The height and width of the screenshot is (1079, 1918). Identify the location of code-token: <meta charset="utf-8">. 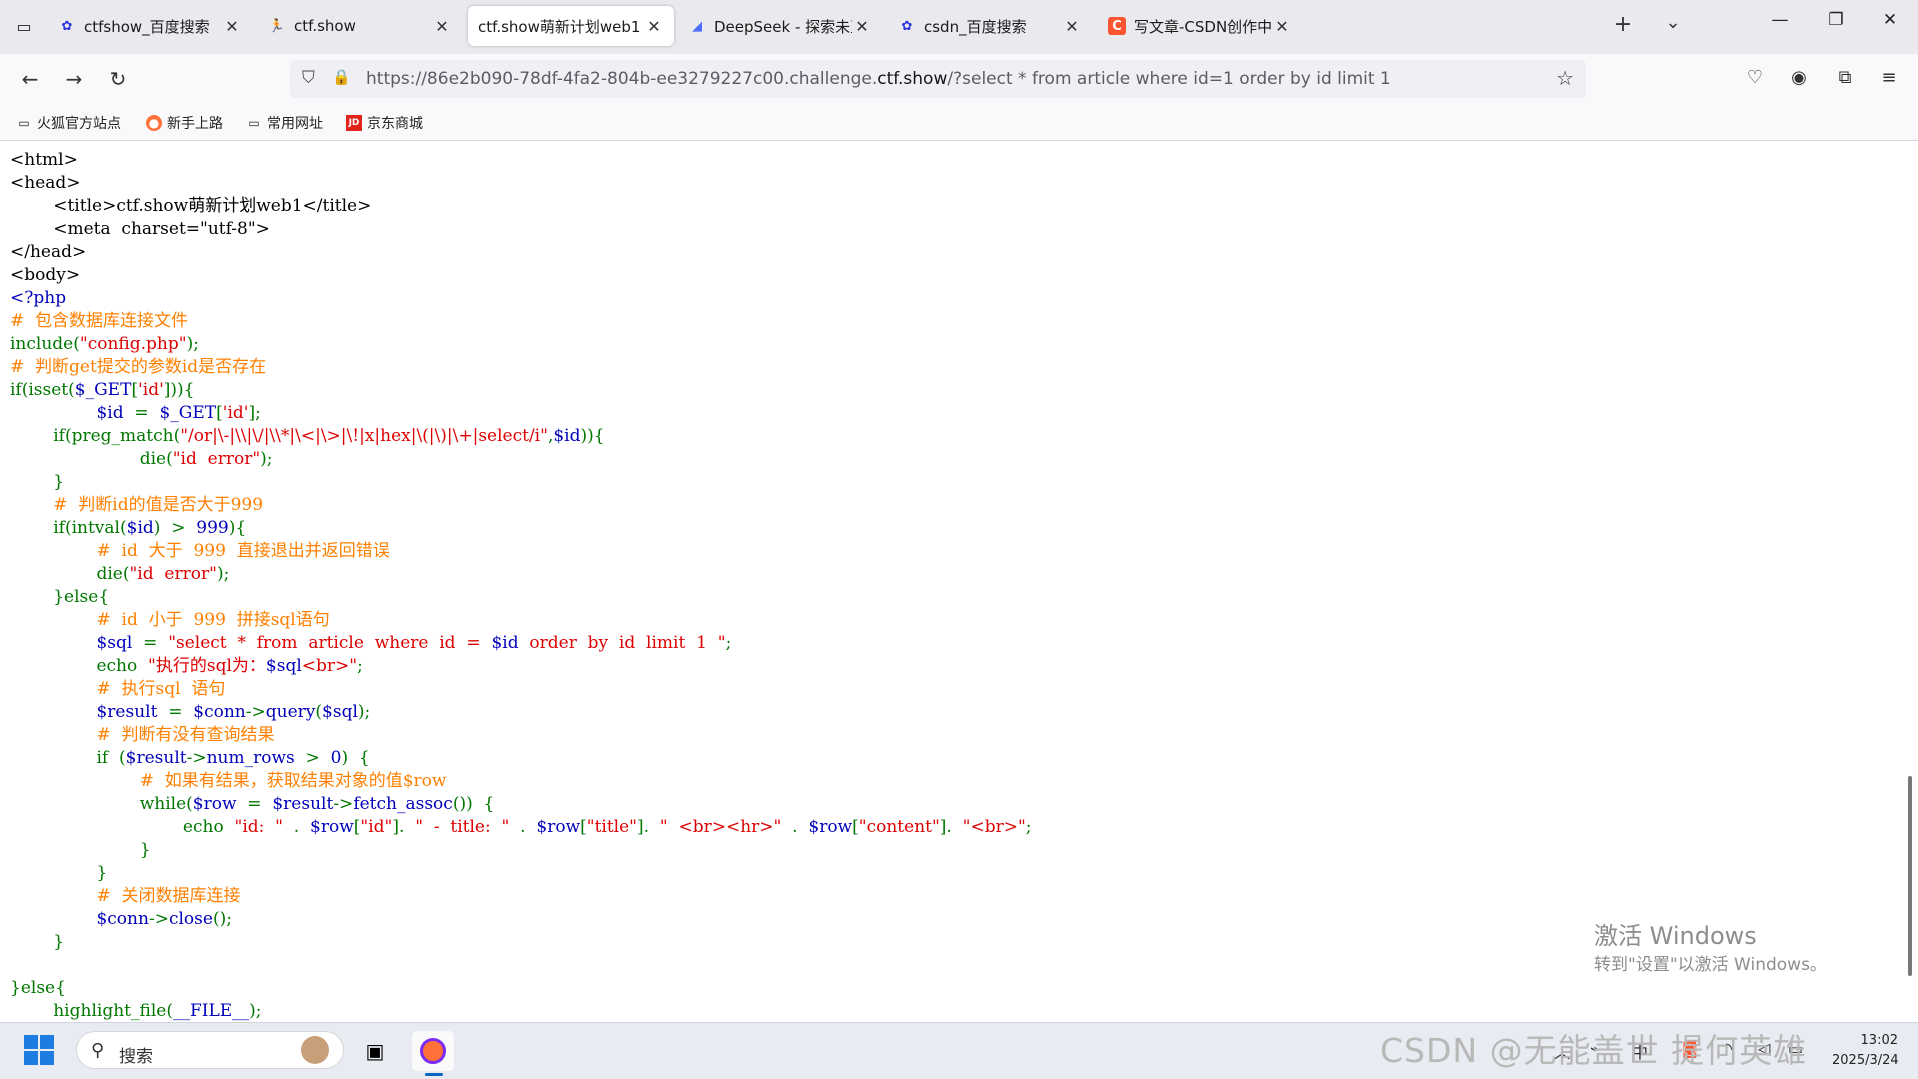
(140, 229).